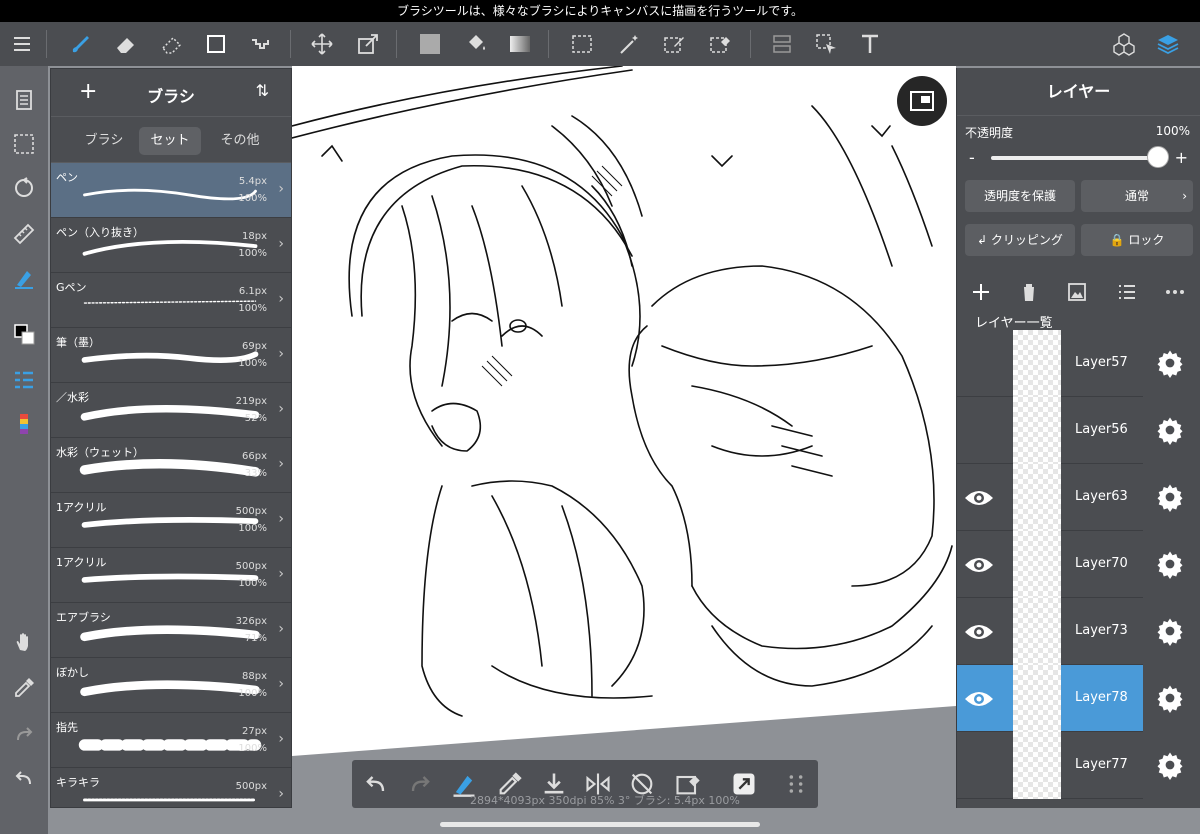 The width and height of the screenshot is (1200, 834). What do you see at coordinates (104, 141) in the screenshot?
I see `tab-brush: ブラシ` at bounding box center [104, 141].